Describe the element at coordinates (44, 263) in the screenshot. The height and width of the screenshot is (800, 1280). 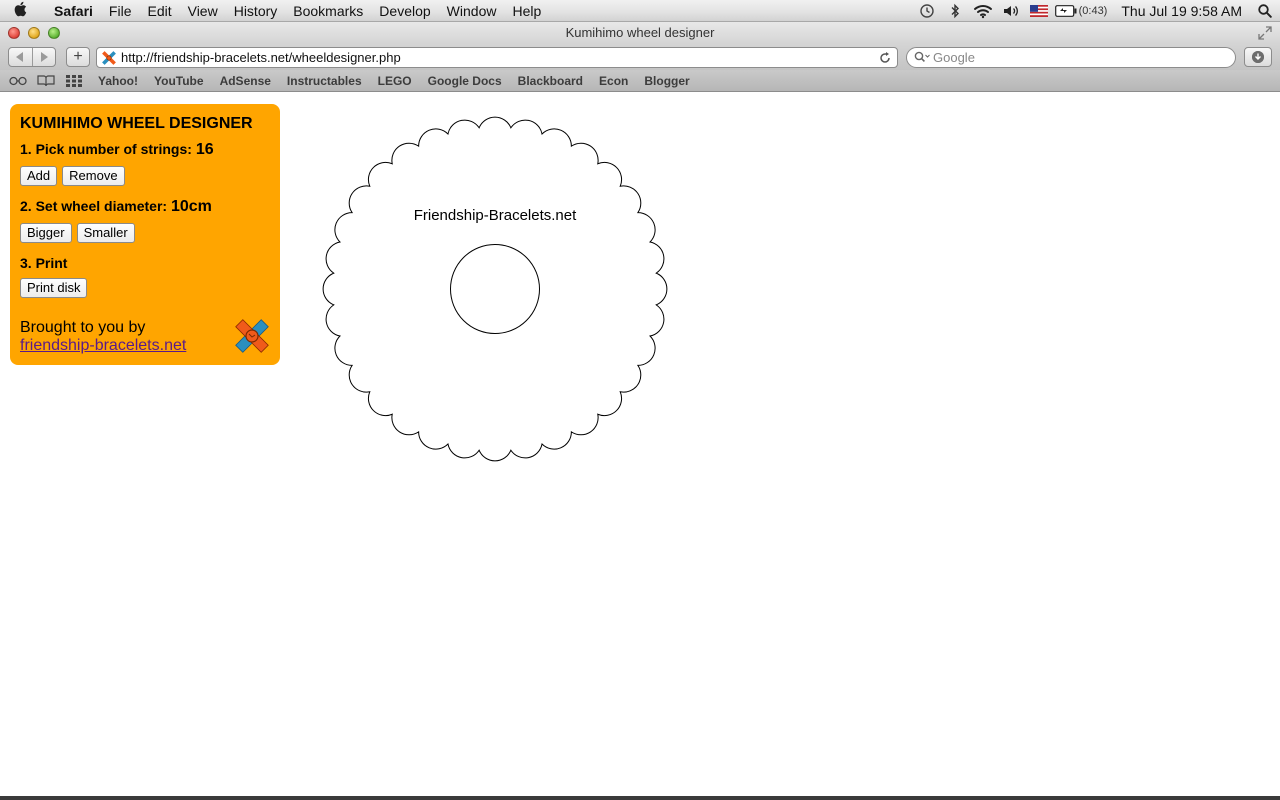
I see `step-print: 3. Print` at that location.